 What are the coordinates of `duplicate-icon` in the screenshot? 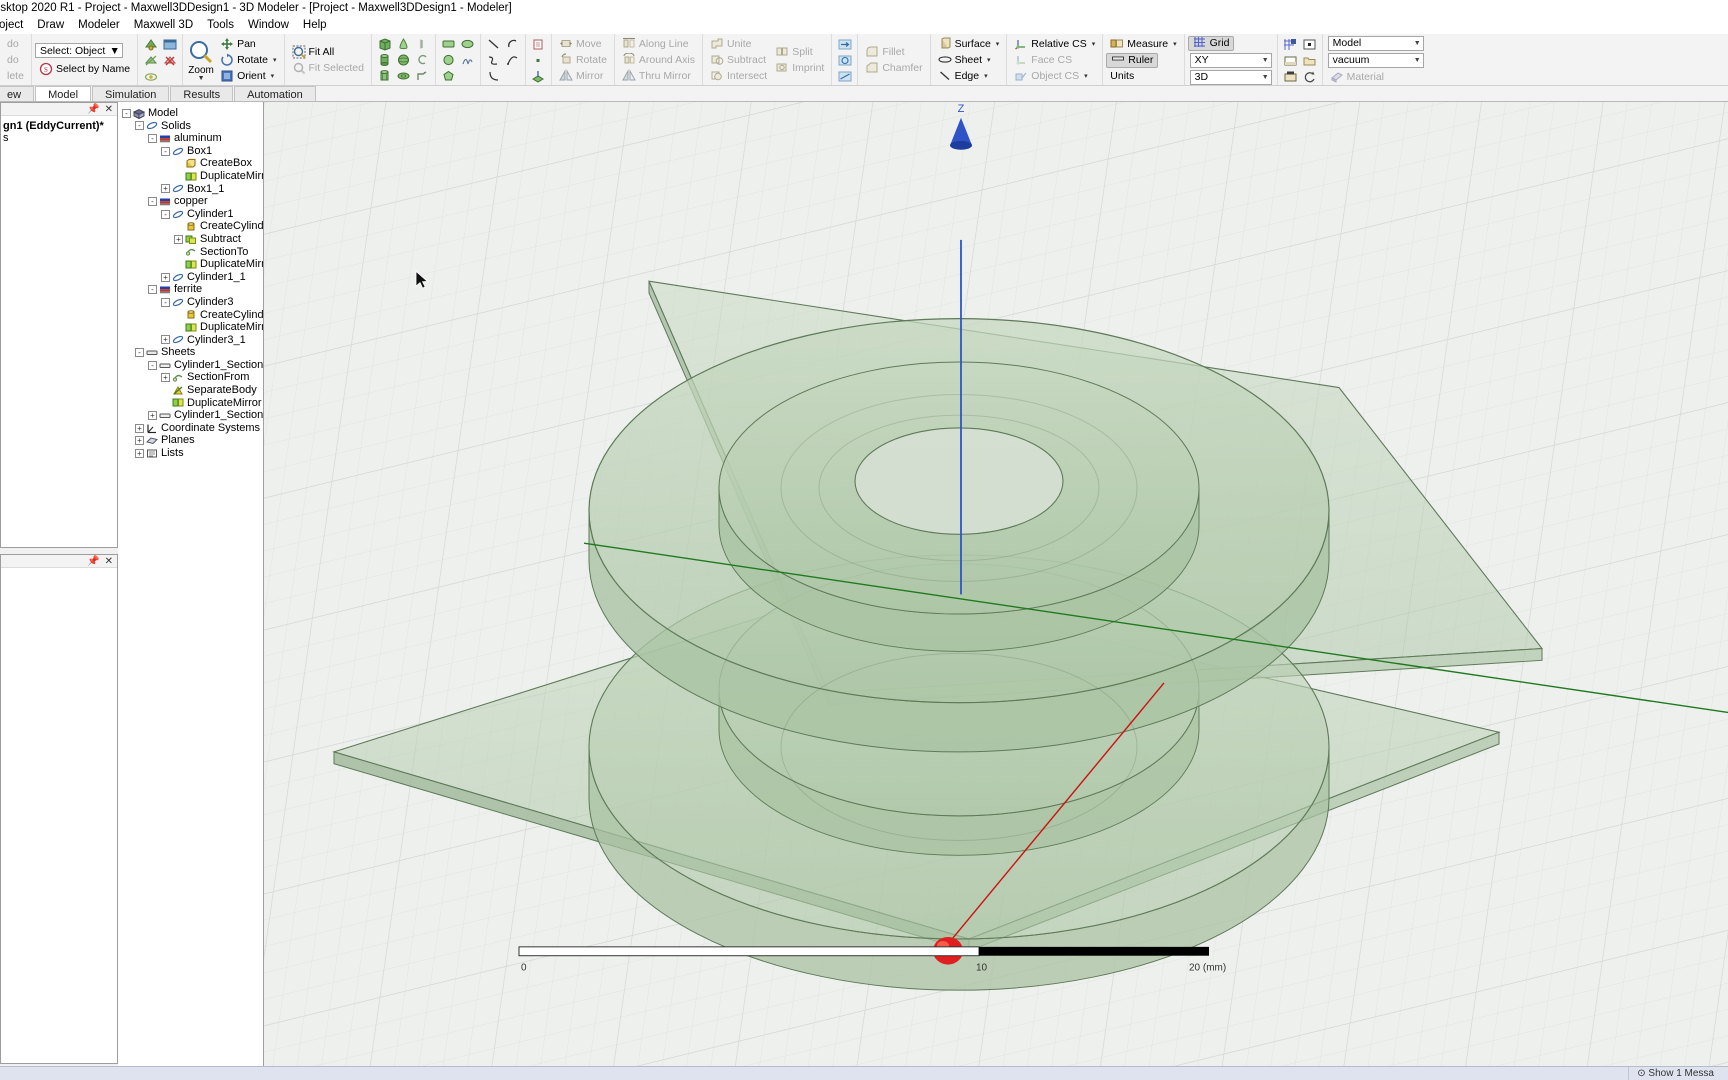 It's located at (538, 44).